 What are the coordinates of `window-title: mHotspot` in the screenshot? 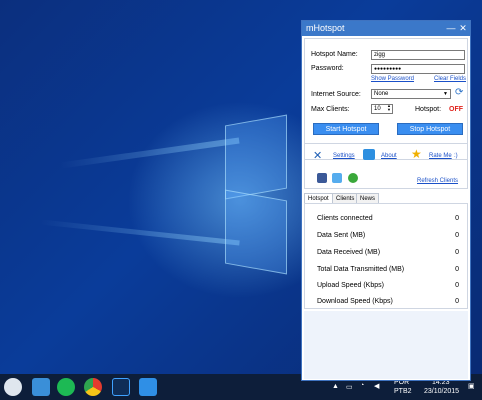 It's located at (325, 28).